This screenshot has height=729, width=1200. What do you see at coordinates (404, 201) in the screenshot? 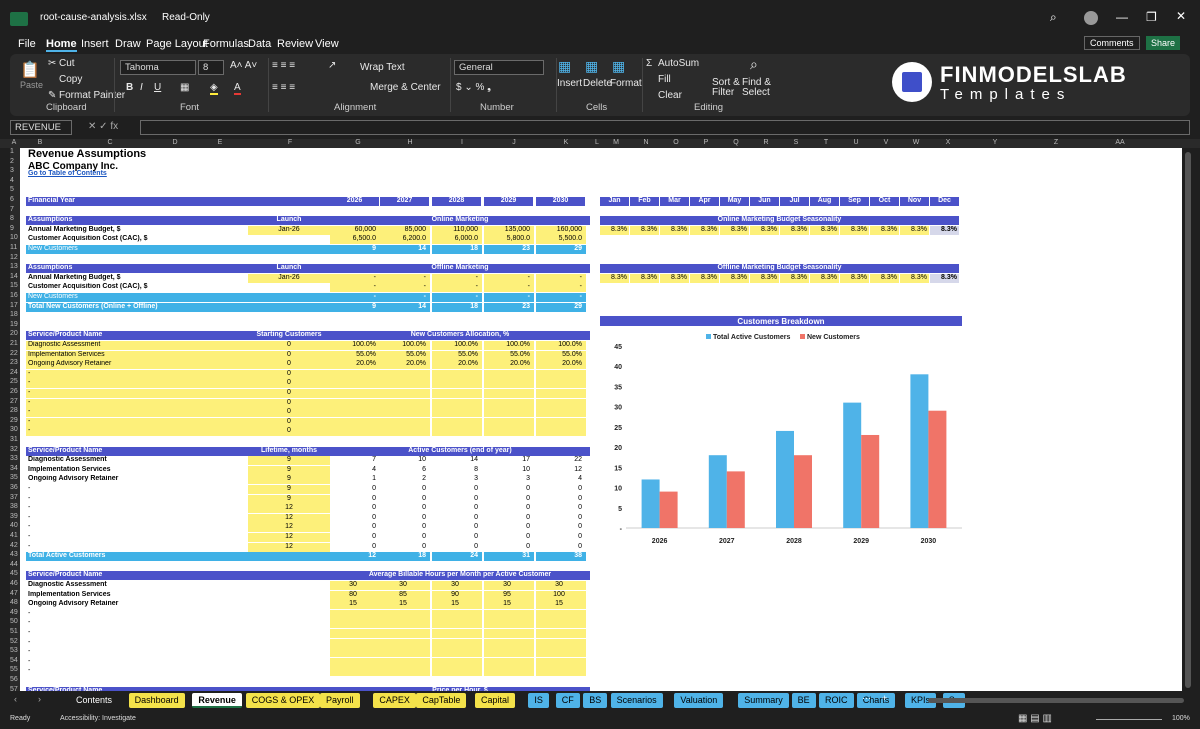
I see `year-header-2027: 2027` at bounding box center [404, 201].